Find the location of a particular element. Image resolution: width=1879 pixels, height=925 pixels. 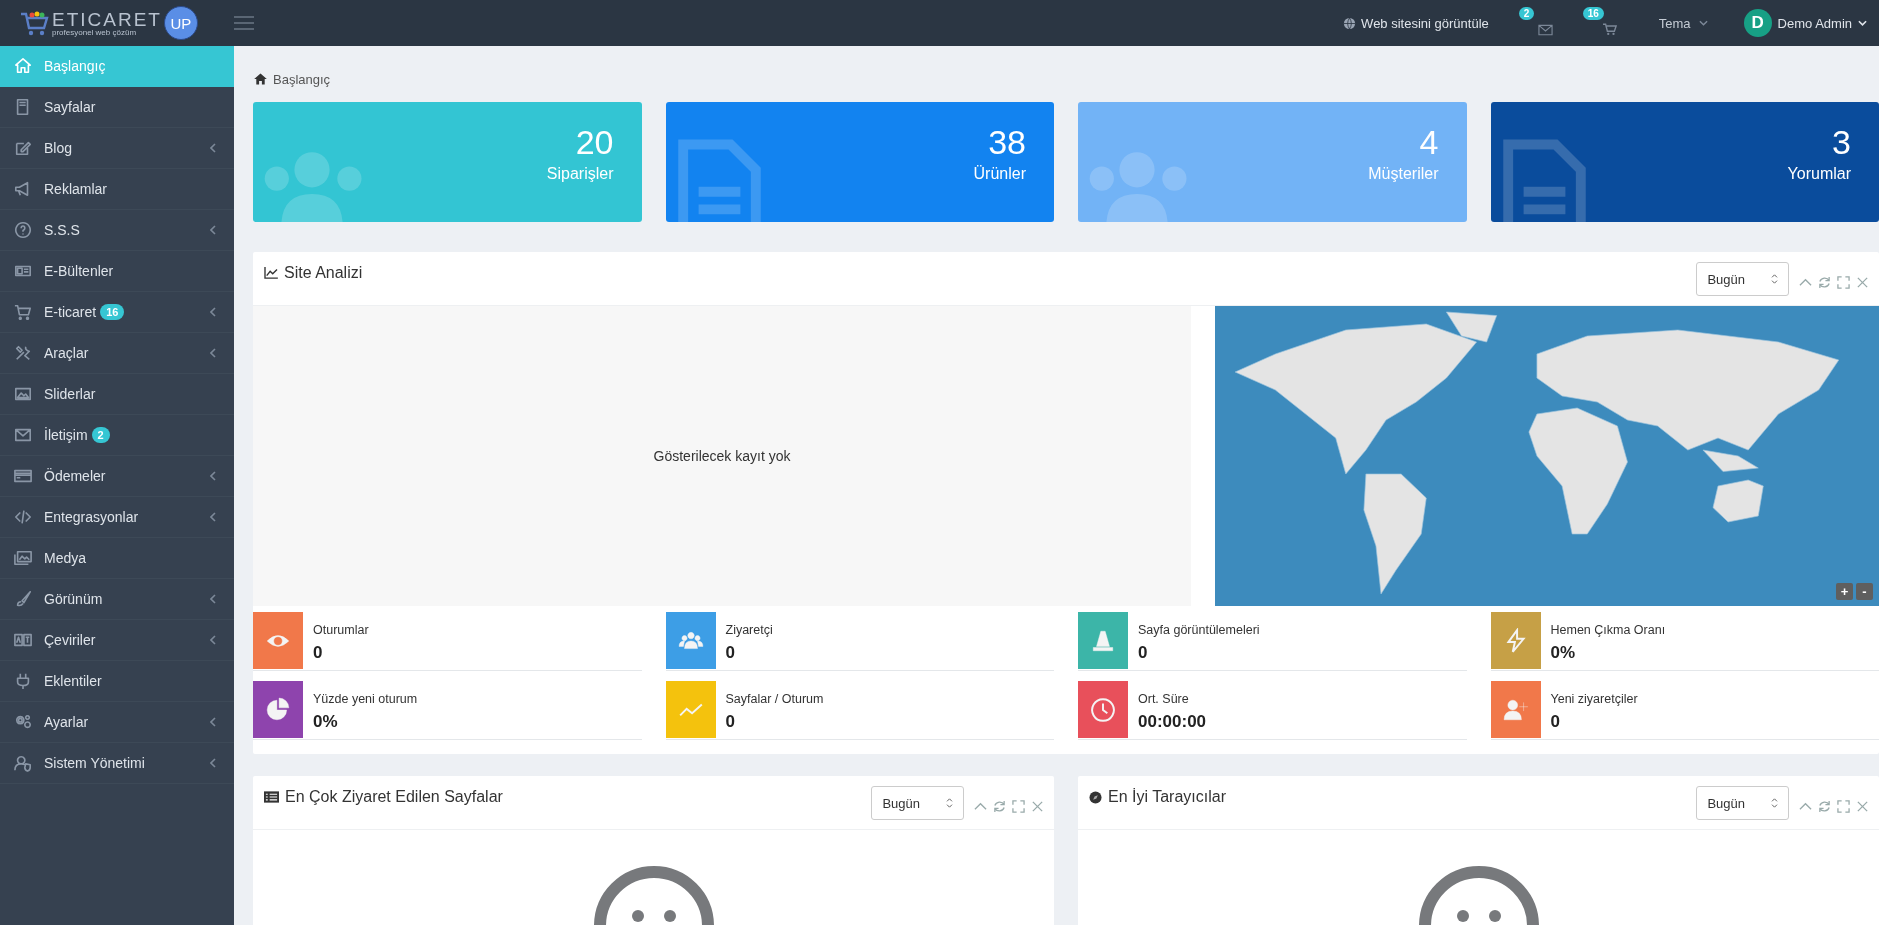

panel-title: En Çok Ziyaret Edilen Sayfalar is located at coordinates (394, 797).